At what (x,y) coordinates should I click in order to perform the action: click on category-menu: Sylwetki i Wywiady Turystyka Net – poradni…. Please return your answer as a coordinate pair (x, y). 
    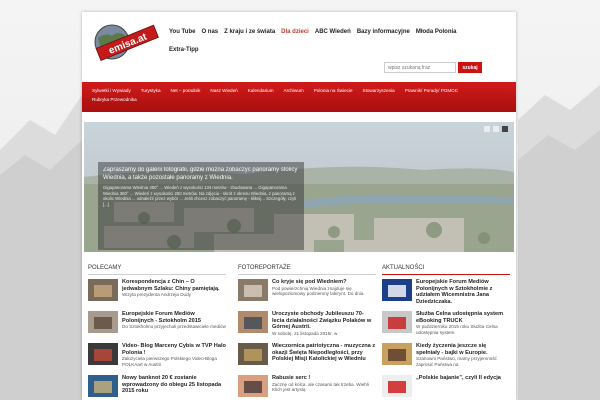
    Looking at the image, I should click on (299, 97).